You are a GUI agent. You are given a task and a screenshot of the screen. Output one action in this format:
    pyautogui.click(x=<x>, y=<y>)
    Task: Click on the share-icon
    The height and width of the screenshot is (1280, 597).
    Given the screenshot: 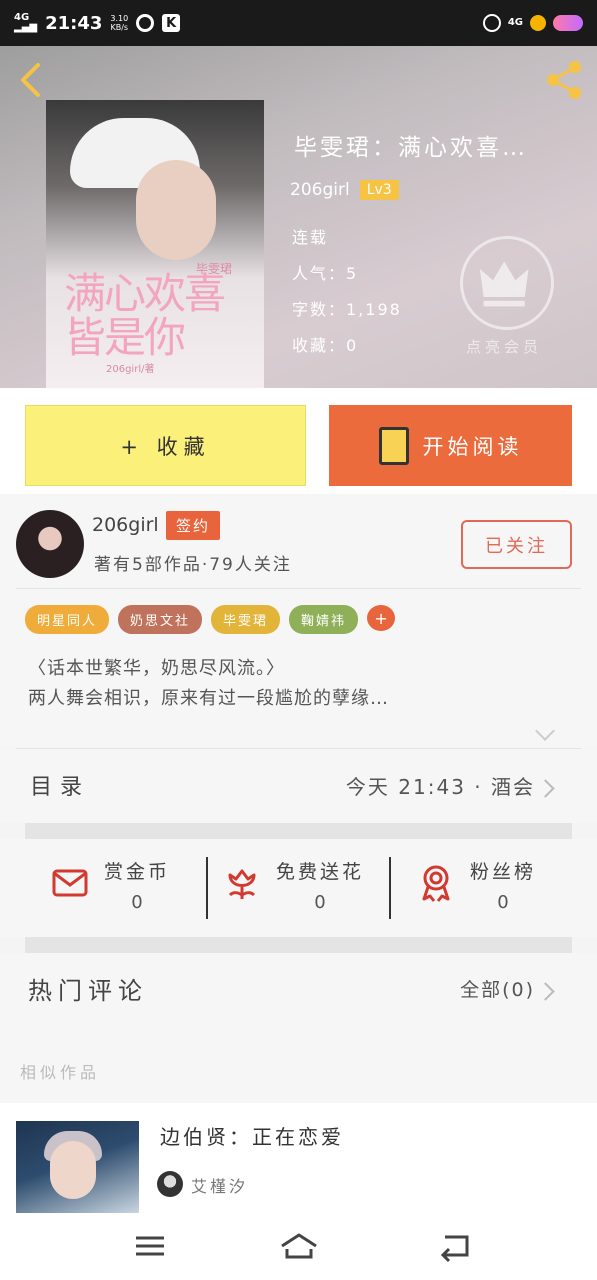 What is the action you would take?
    pyautogui.click(x=564, y=80)
    